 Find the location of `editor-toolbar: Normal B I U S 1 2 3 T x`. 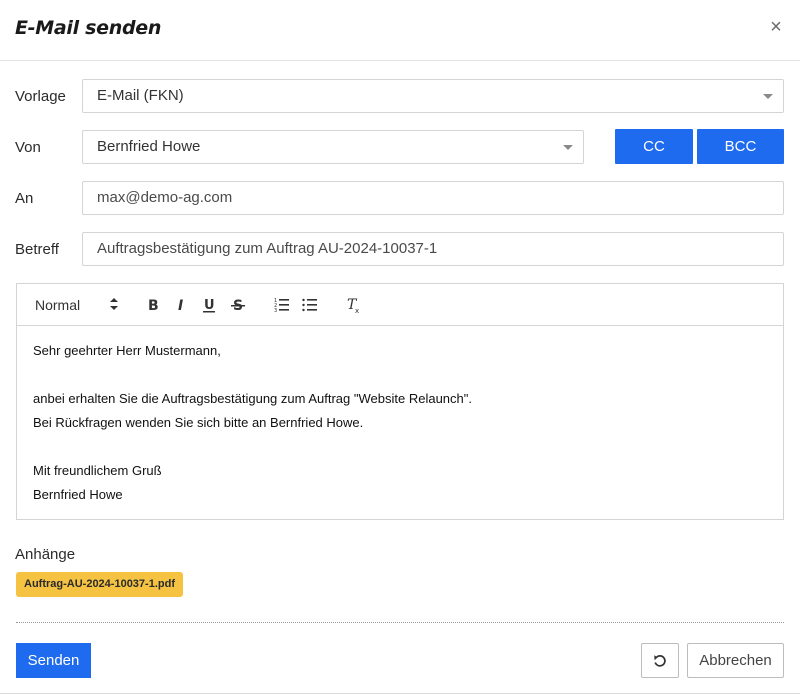

editor-toolbar: Normal B I U S 1 2 3 T x is located at coordinates (400, 305).